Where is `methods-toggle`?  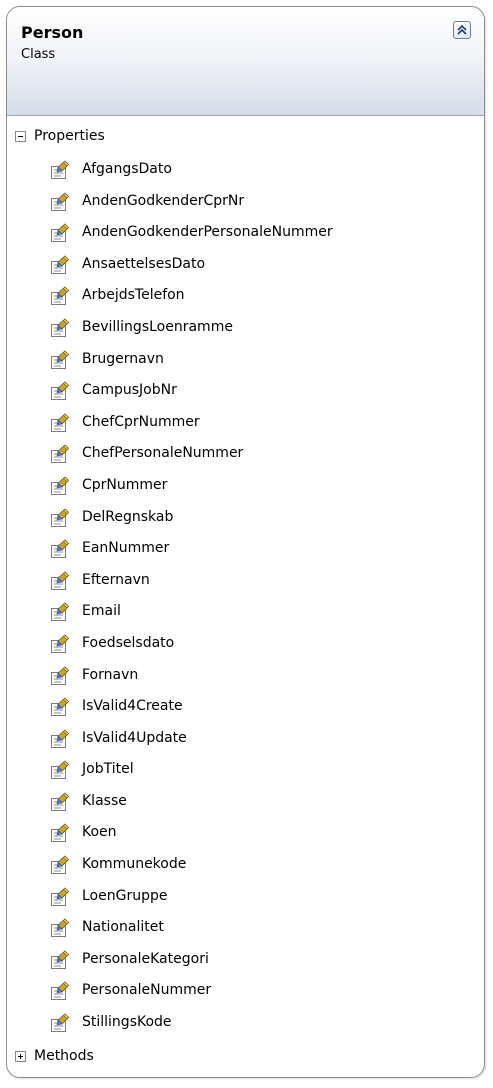 methods-toggle is located at coordinates (20, 1056).